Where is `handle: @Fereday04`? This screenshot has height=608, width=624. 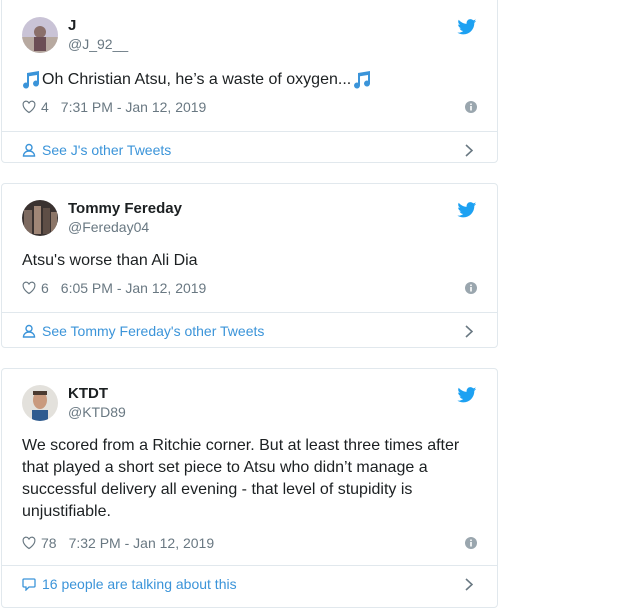
handle: @Fereday04 is located at coordinates (125, 227).